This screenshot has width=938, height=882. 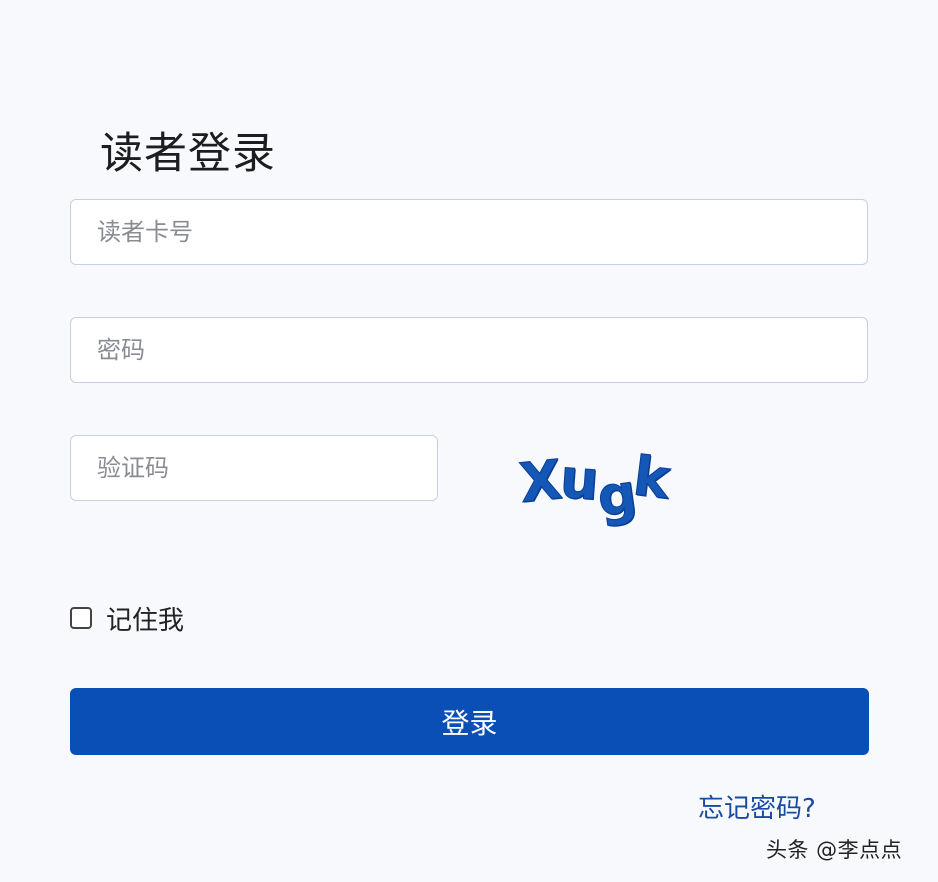 I want to click on captcha-field, so click(x=254, y=468).